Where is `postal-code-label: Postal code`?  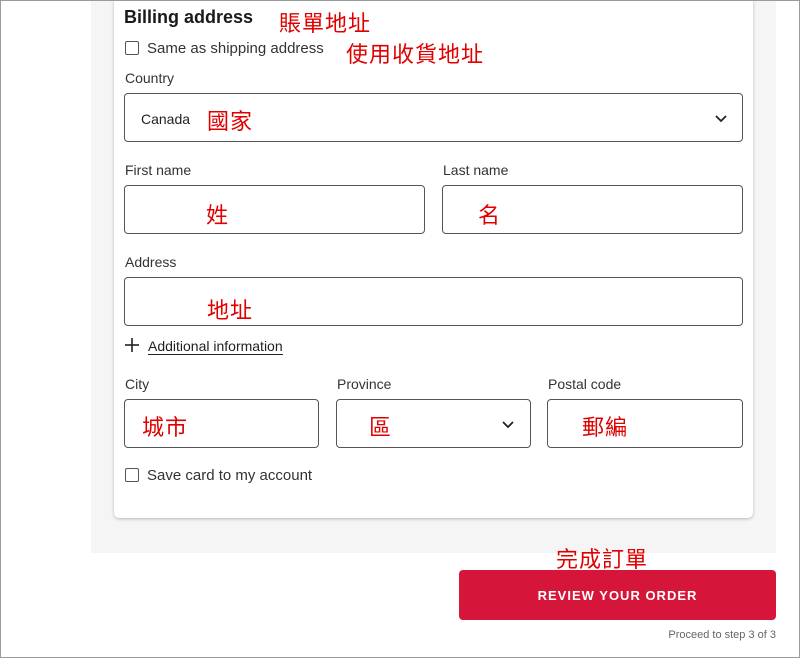 postal-code-label: Postal code is located at coordinates (585, 384).